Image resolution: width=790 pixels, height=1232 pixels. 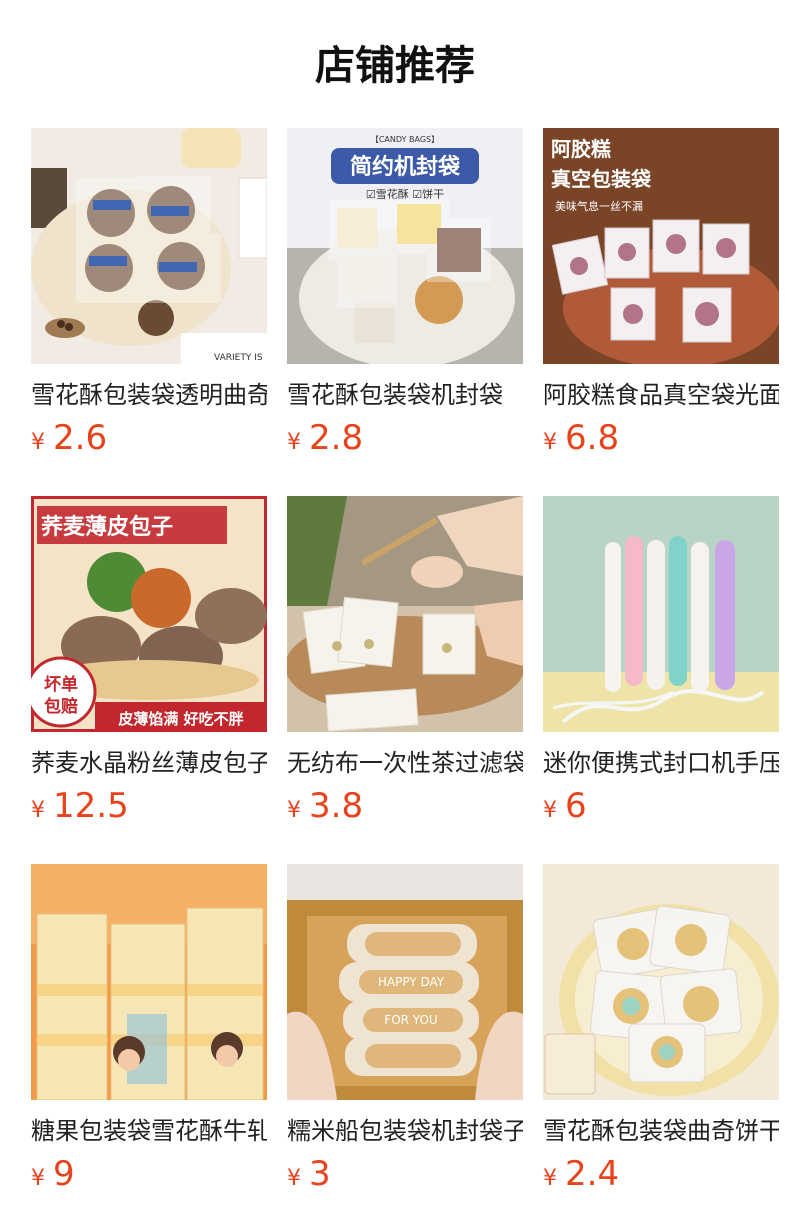 I want to click on thumb-headline: 真空包装袋, so click(x=601, y=179).